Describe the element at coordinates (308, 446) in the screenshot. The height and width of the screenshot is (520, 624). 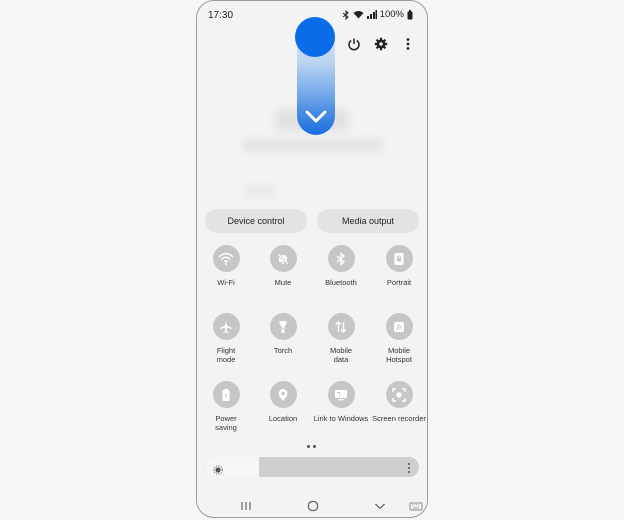
I see `page-dot-active` at that location.